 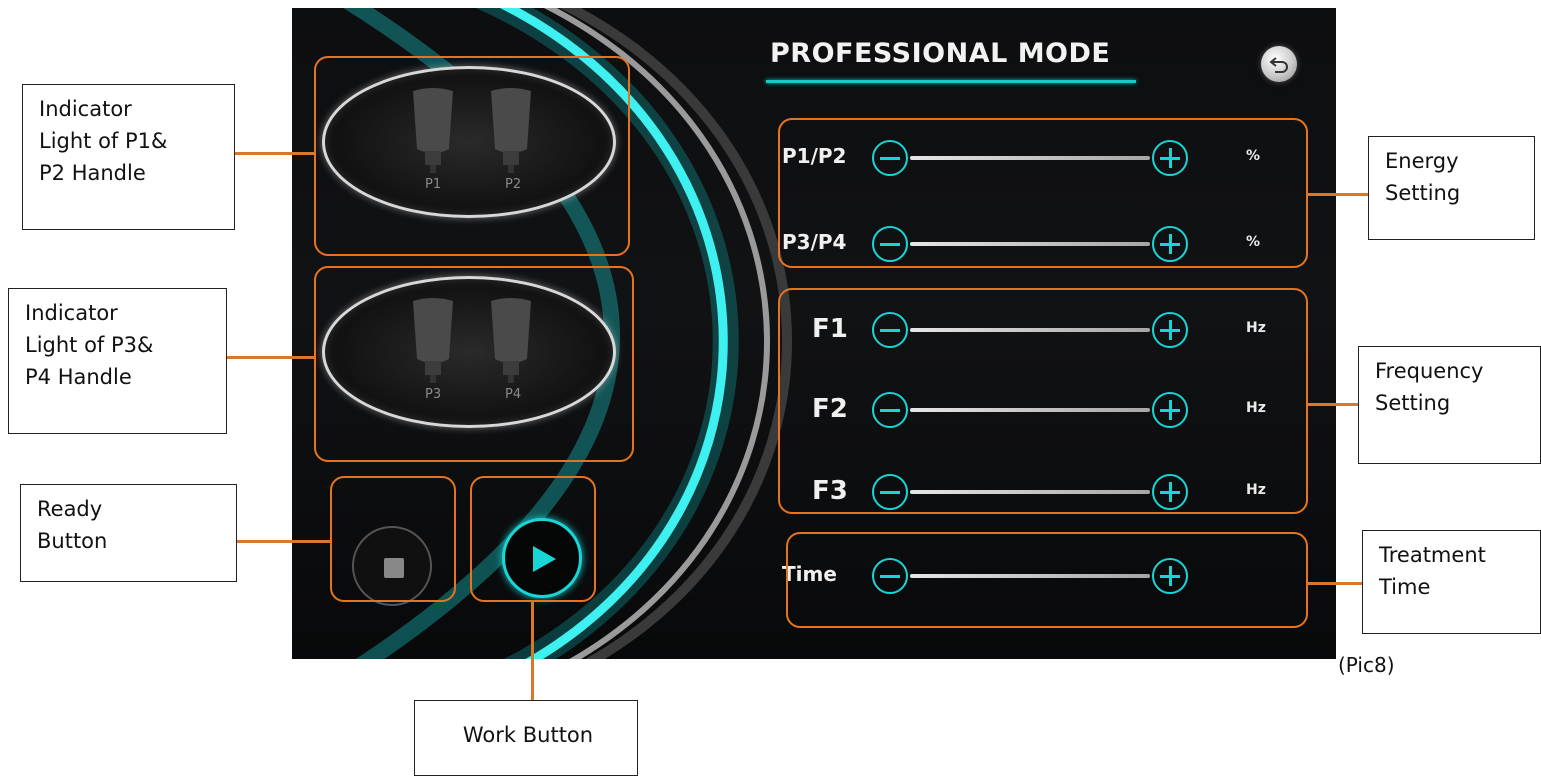 I want to click on annotation-energy-setting: Energy Setting, so click(x=1451, y=188).